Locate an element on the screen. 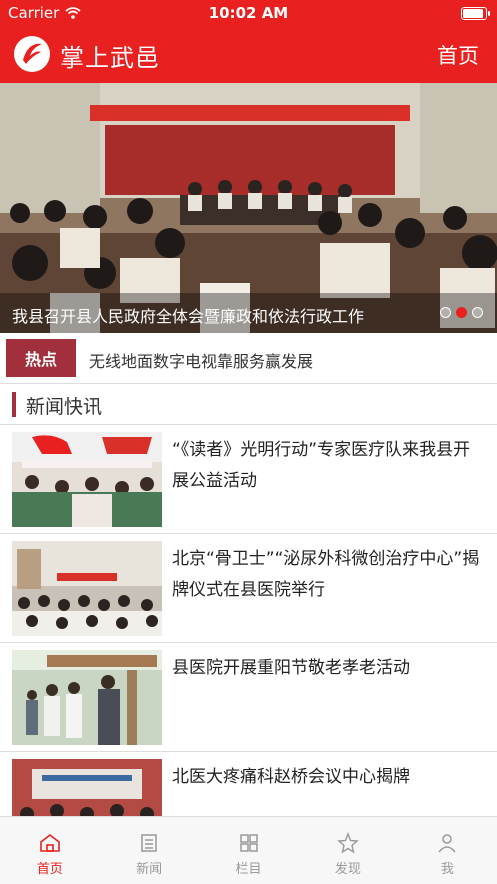 The height and width of the screenshot is (884, 497). clock: 10:02 AM is located at coordinates (248, 13).